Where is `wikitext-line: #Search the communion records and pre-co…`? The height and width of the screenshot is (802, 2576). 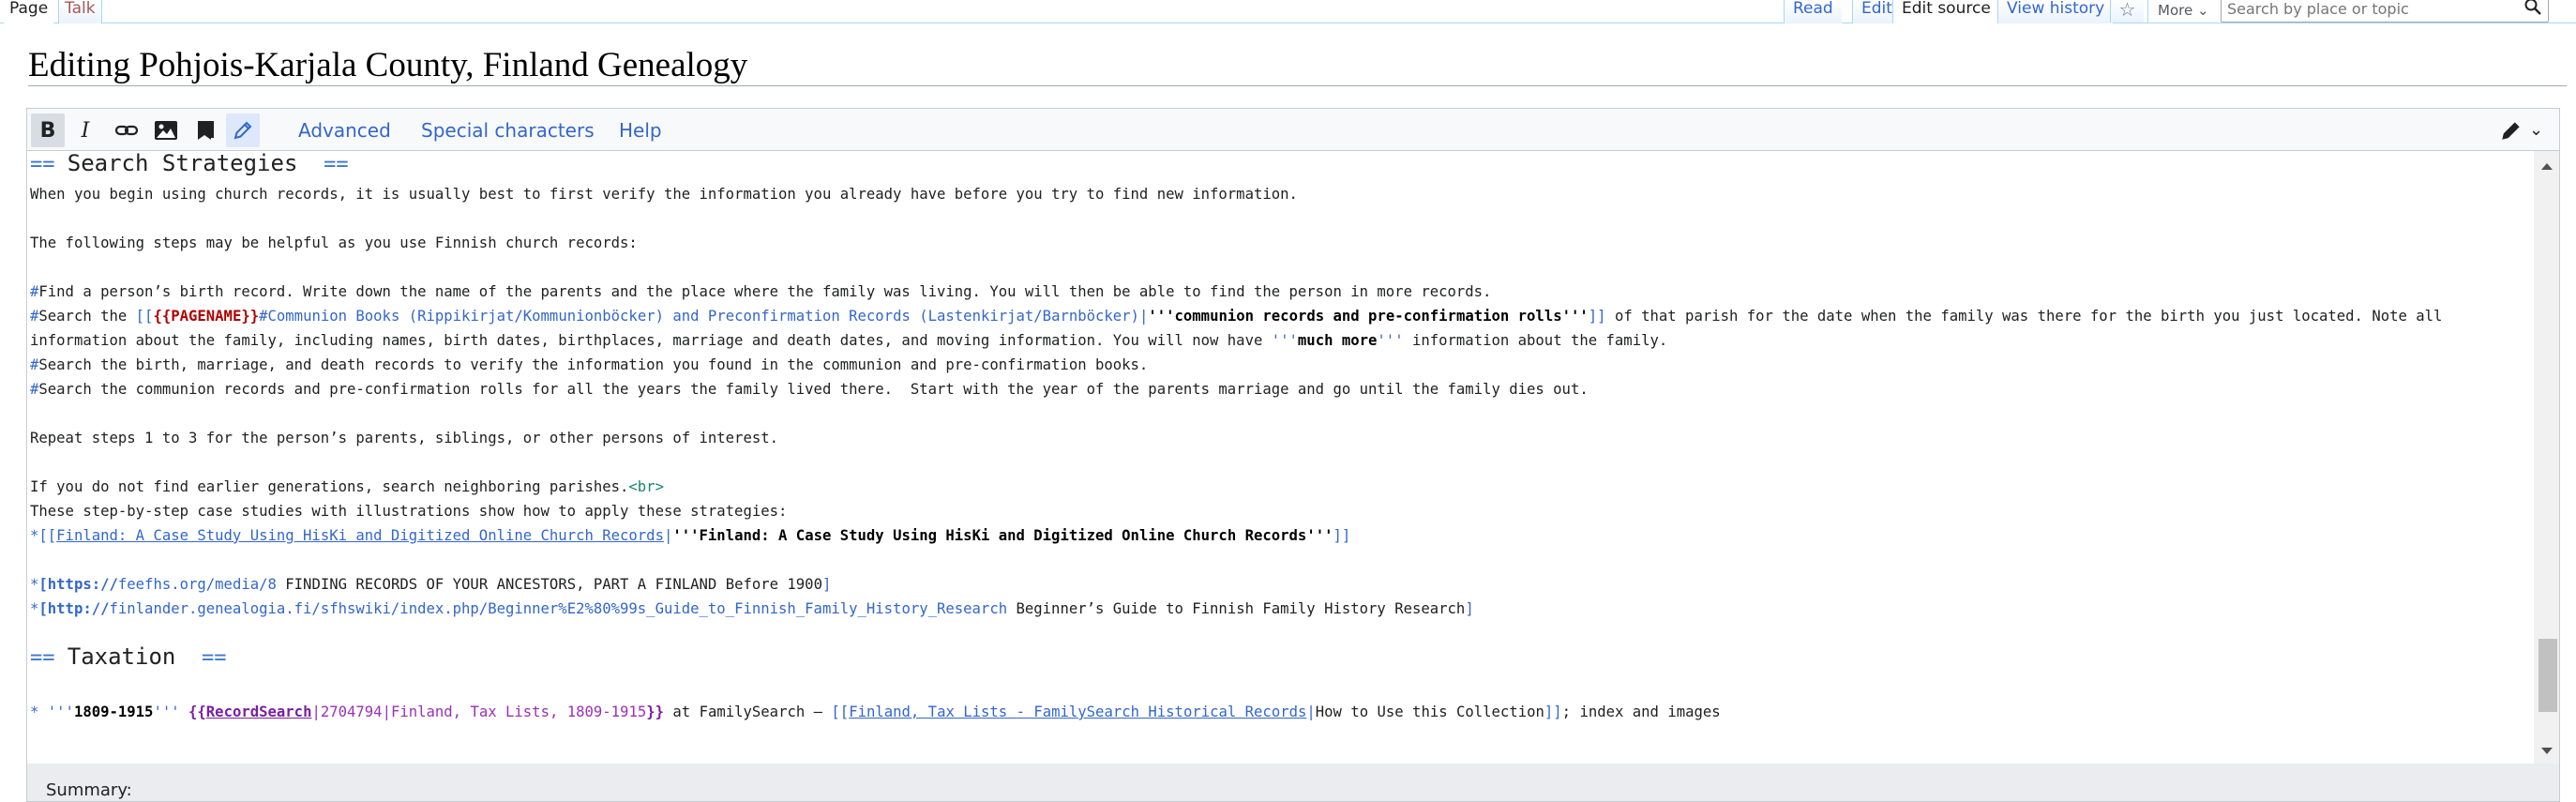 wikitext-line: #Search the communion records and pre-co… is located at coordinates (809, 389).